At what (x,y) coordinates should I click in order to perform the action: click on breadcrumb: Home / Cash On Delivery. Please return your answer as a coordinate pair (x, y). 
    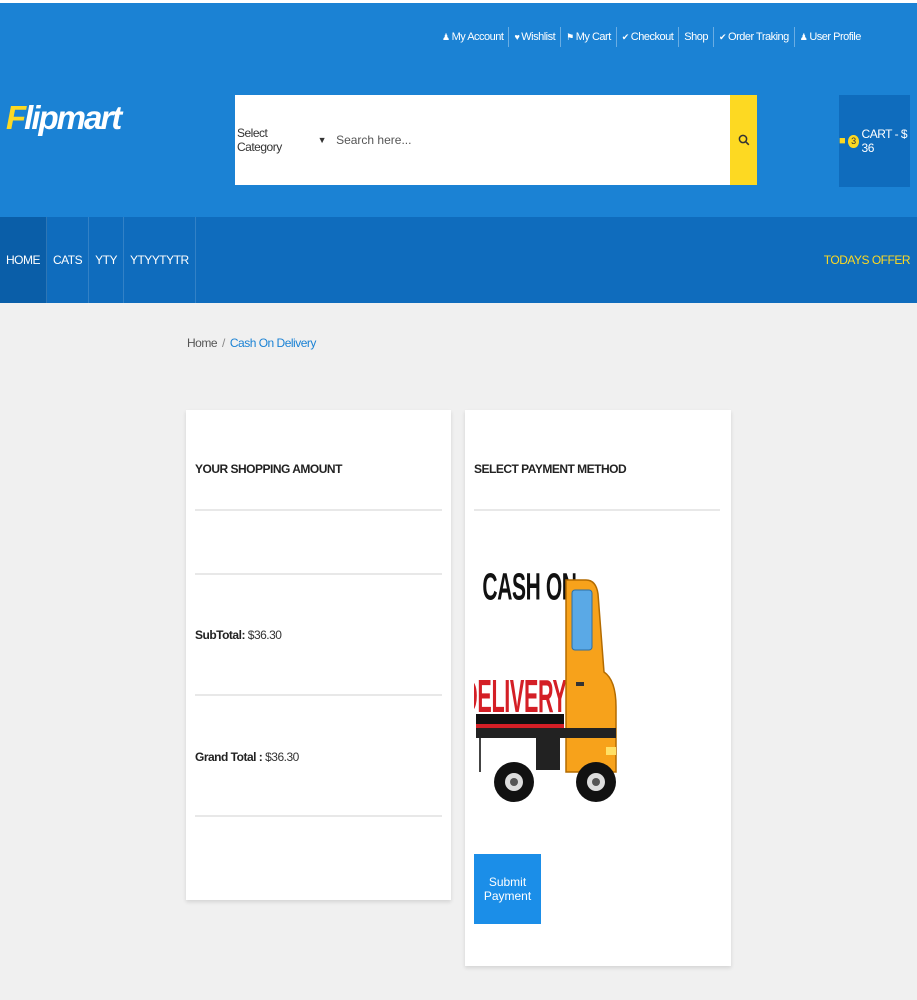
    Looking at the image, I should click on (251, 343).